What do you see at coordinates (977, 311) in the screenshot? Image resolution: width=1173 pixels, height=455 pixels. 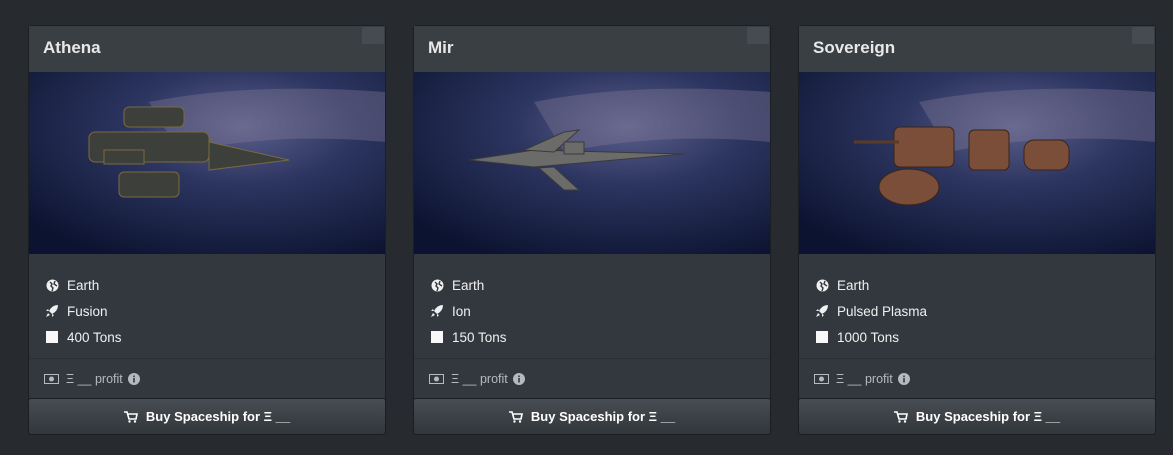 I see `spec-propulsion: Pulsed Plasma` at bounding box center [977, 311].